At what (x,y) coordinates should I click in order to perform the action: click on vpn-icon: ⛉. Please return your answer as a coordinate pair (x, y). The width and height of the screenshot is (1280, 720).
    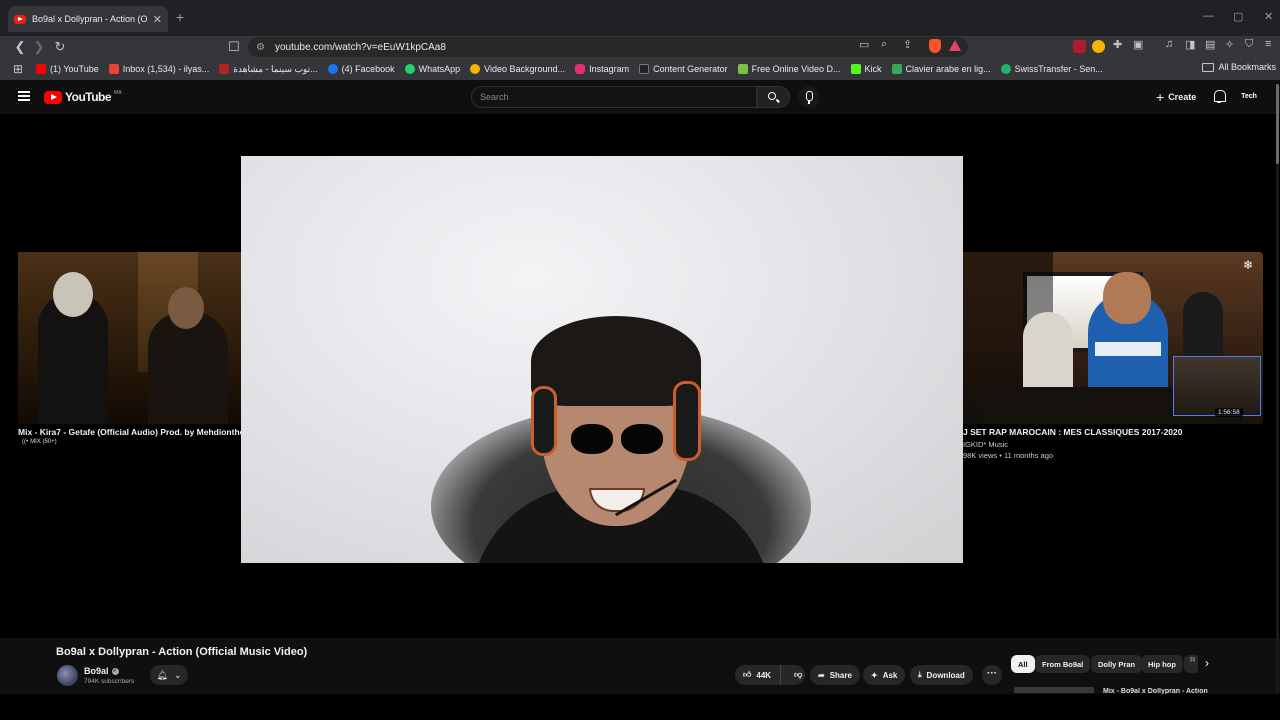
    Looking at the image, I should click on (1249, 44).